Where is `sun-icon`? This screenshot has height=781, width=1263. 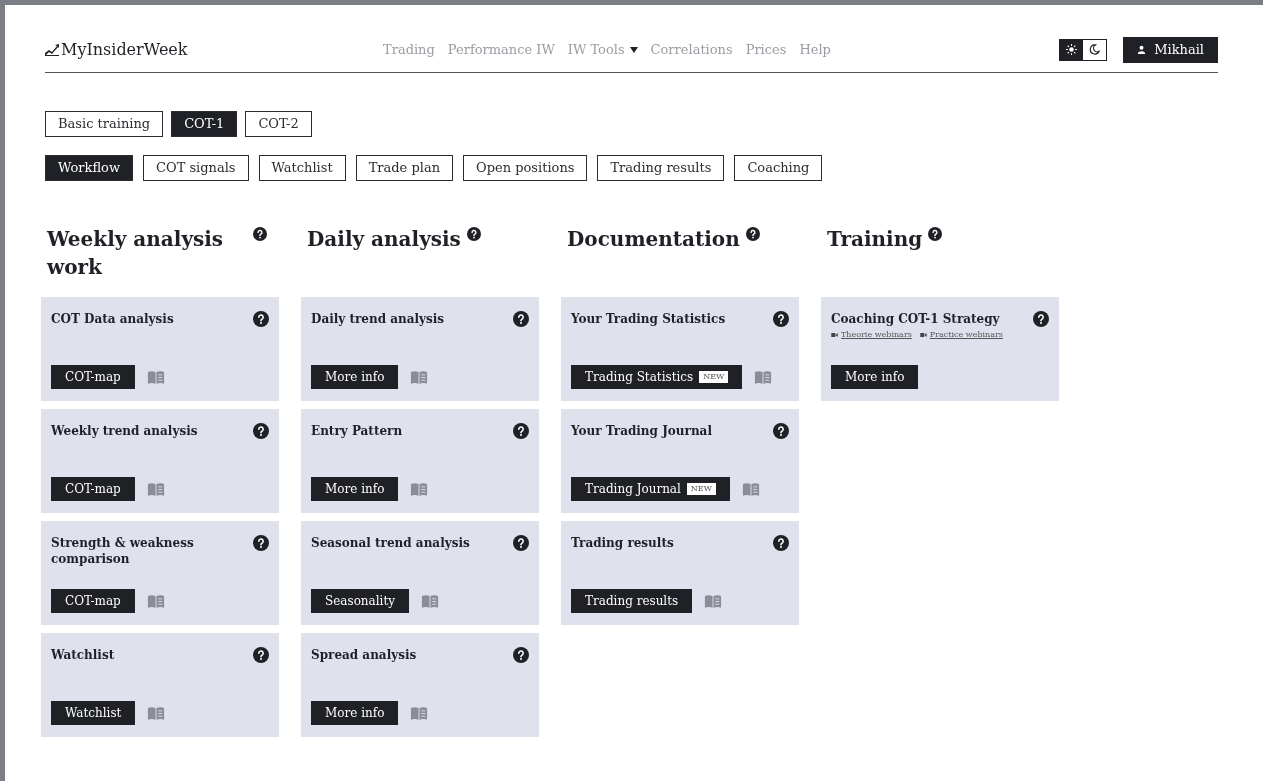 sun-icon is located at coordinates (1072, 49).